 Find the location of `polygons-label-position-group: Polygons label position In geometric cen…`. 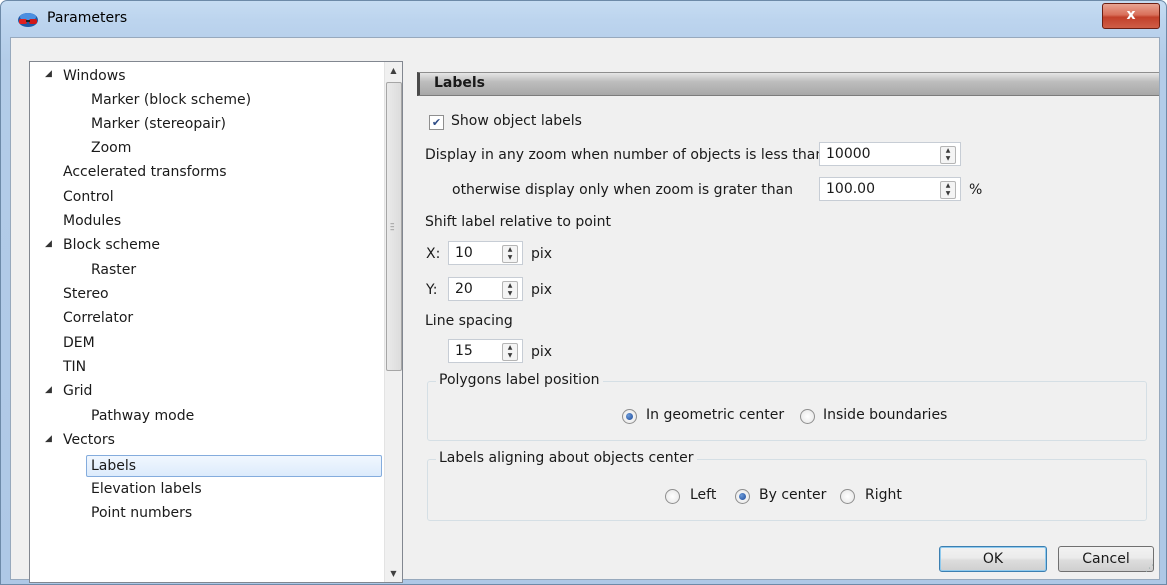

polygons-label-position-group: Polygons label position In geometric cen… is located at coordinates (787, 406).